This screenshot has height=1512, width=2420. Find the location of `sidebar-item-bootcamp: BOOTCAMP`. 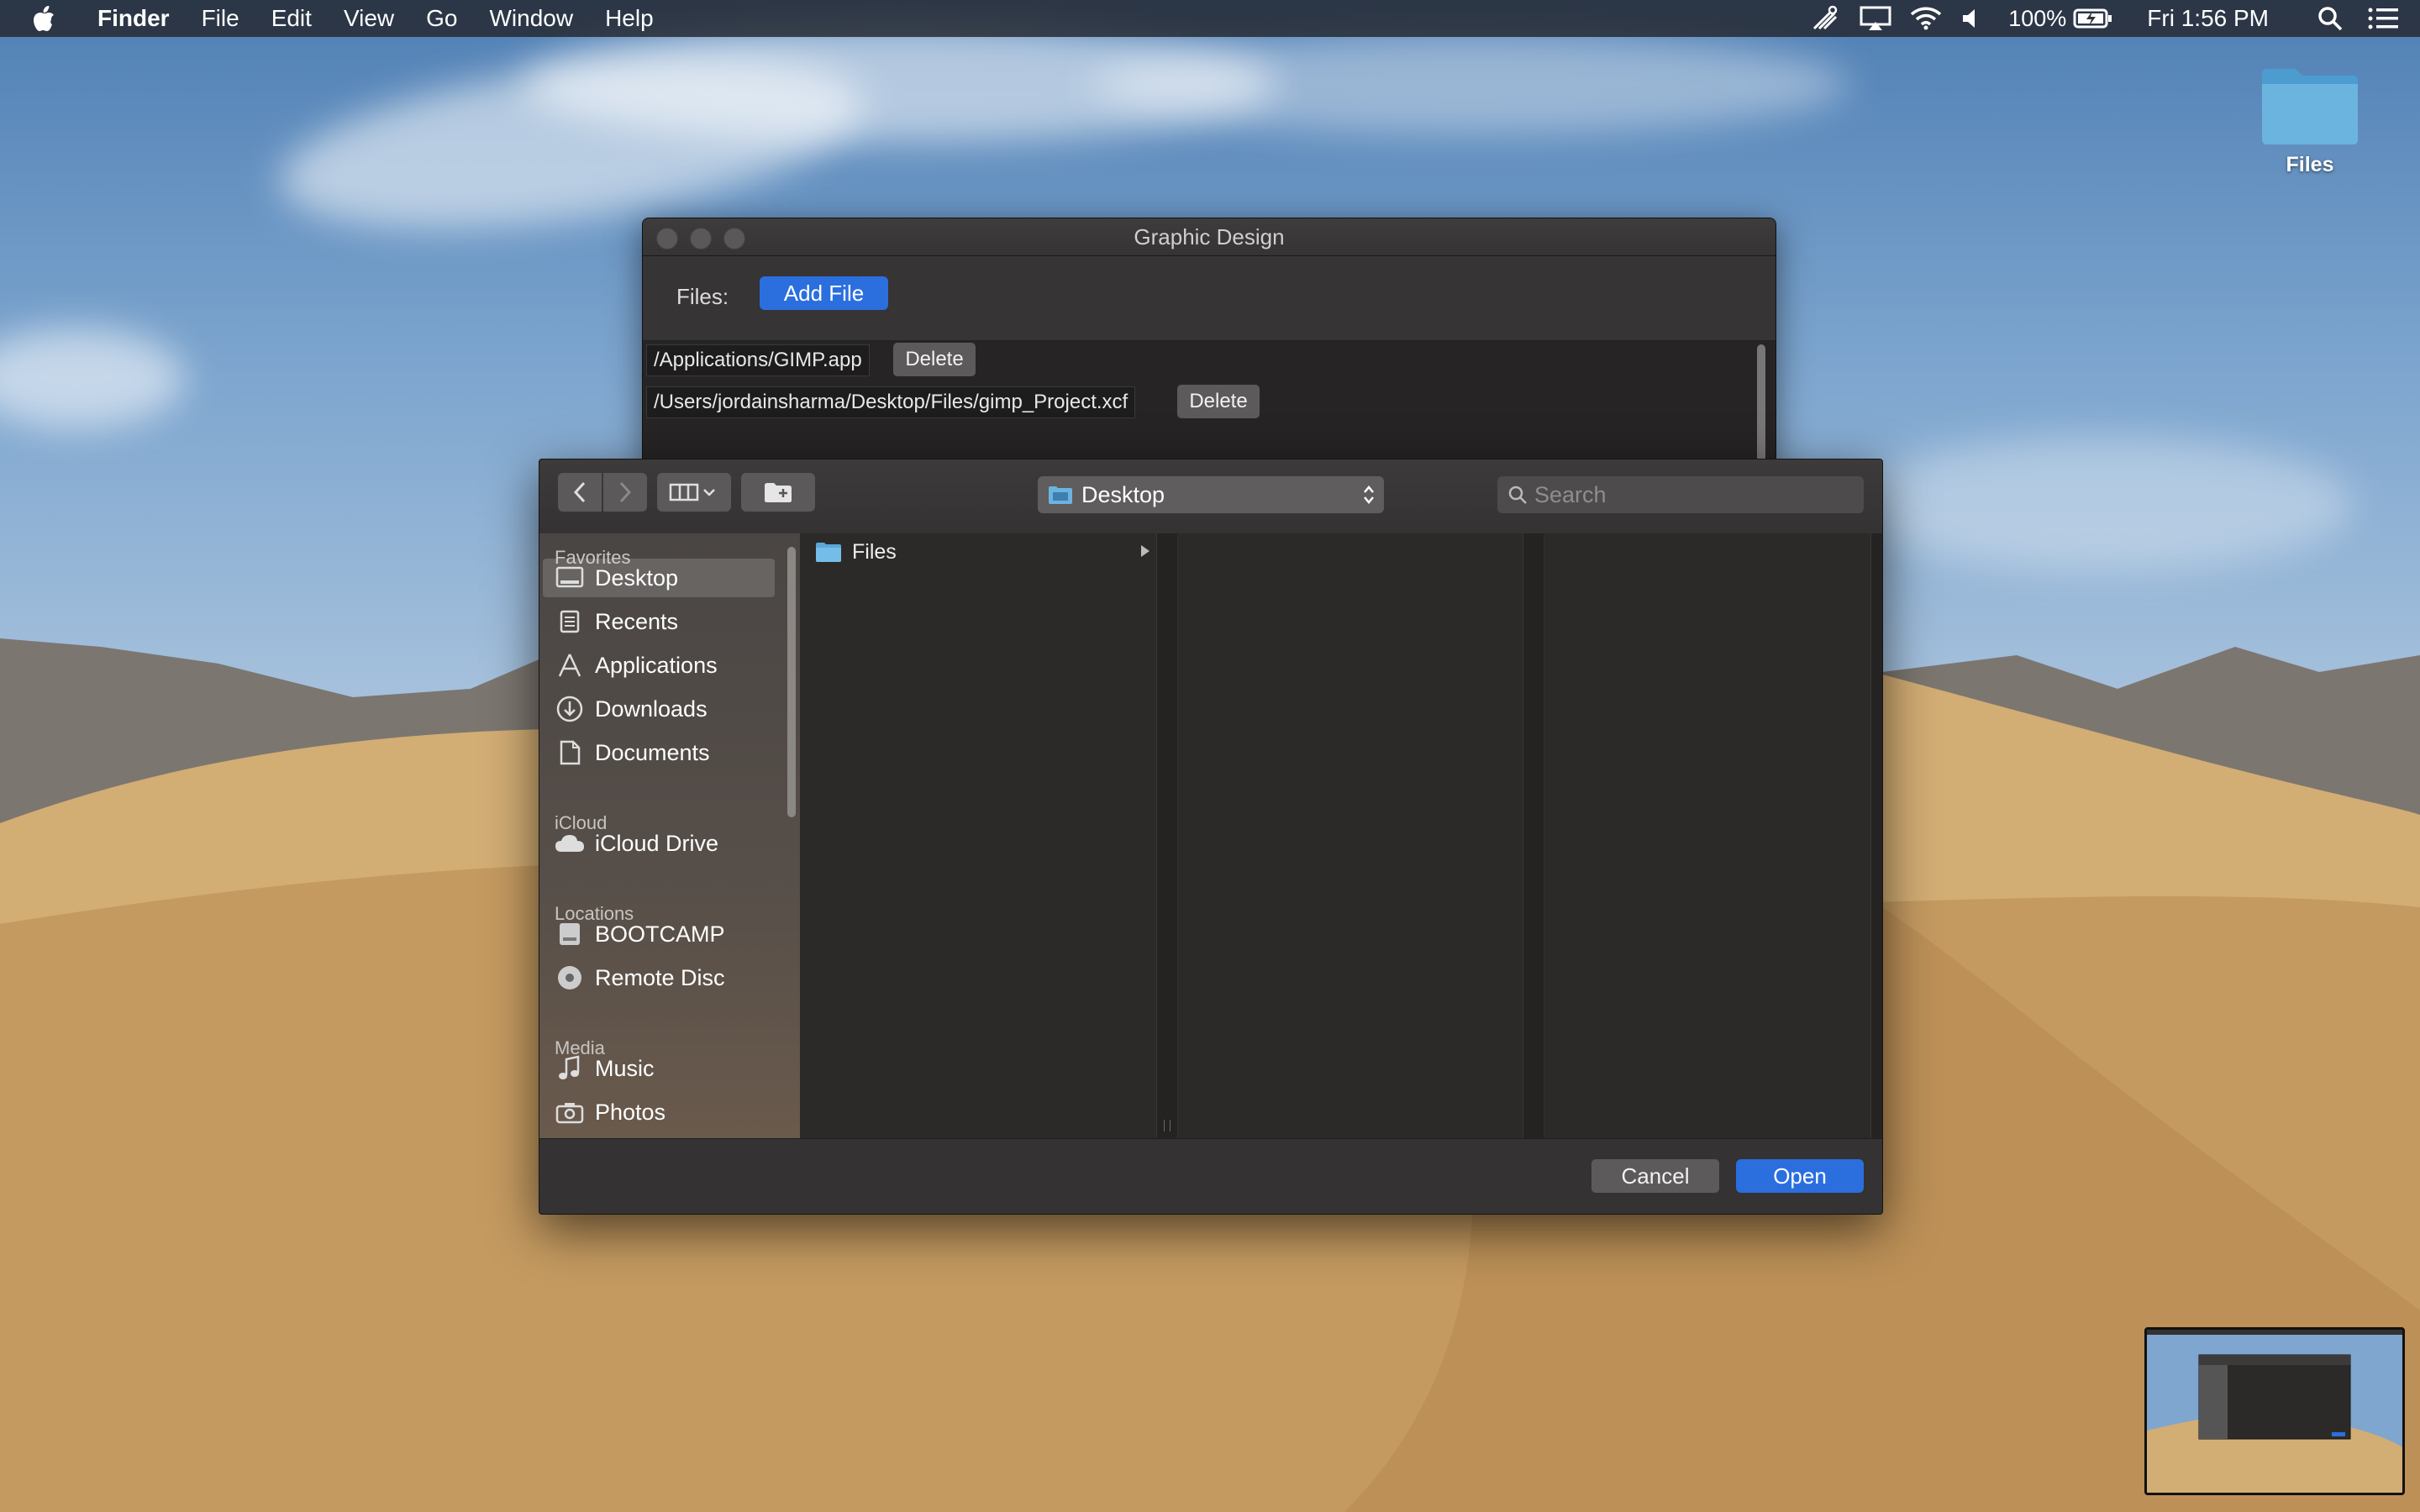

sidebar-item-bootcamp: BOOTCAMP is located at coordinates (659, 934).